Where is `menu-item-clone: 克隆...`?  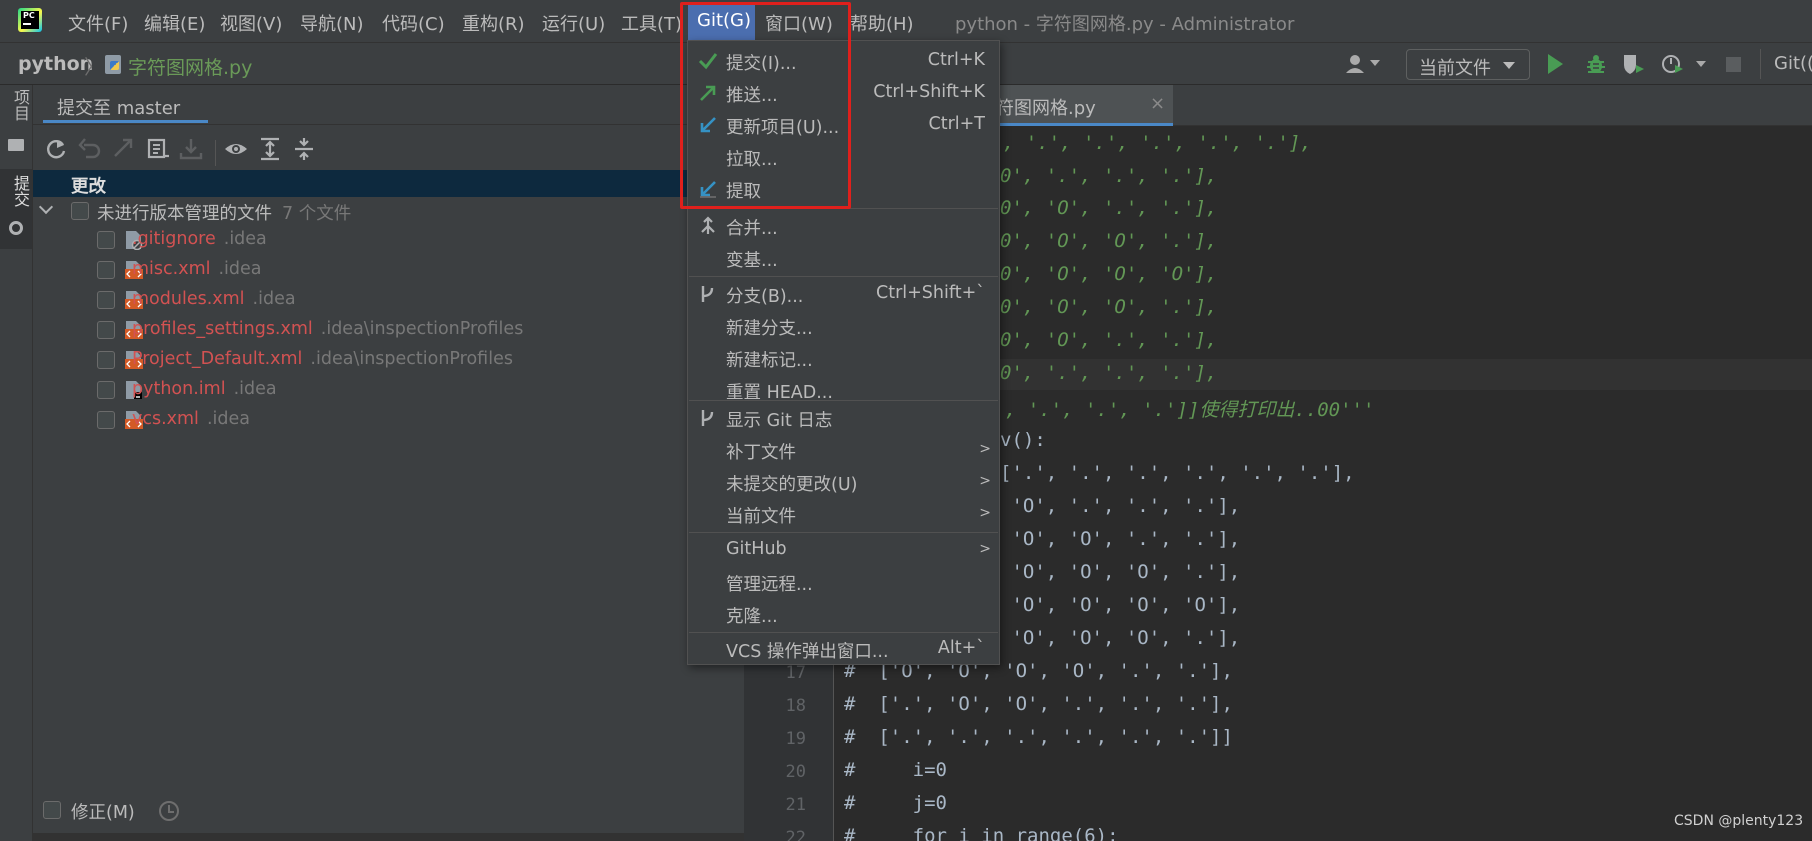
menu-item-clone: 克隆... is located at coordinates (843, 614).